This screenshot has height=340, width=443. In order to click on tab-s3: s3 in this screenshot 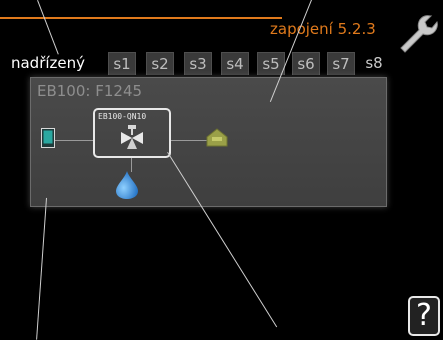, I will do `click(198, 63)`.